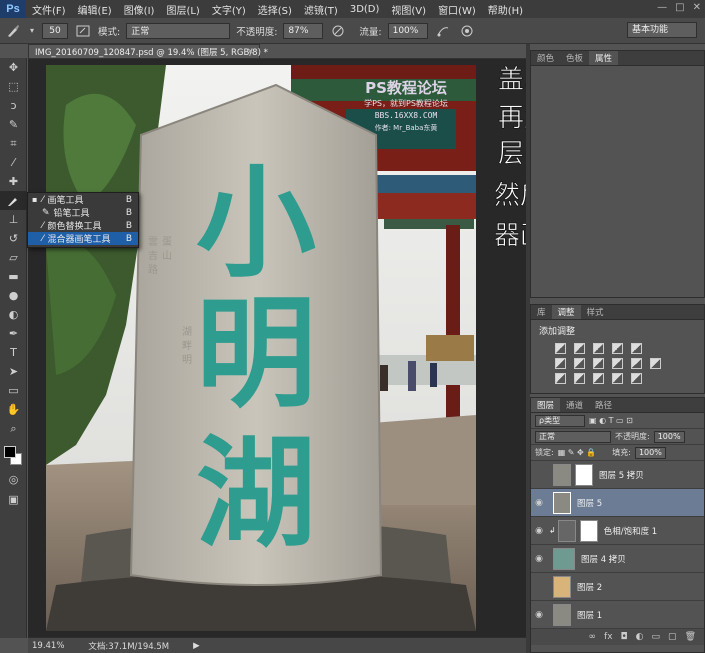 The width and height of the screenshot is (705, 653). What do you see at coordinates (467, 31) in the screenshot?
I see `pressure-size-icon` at bounding box center [467, 31].